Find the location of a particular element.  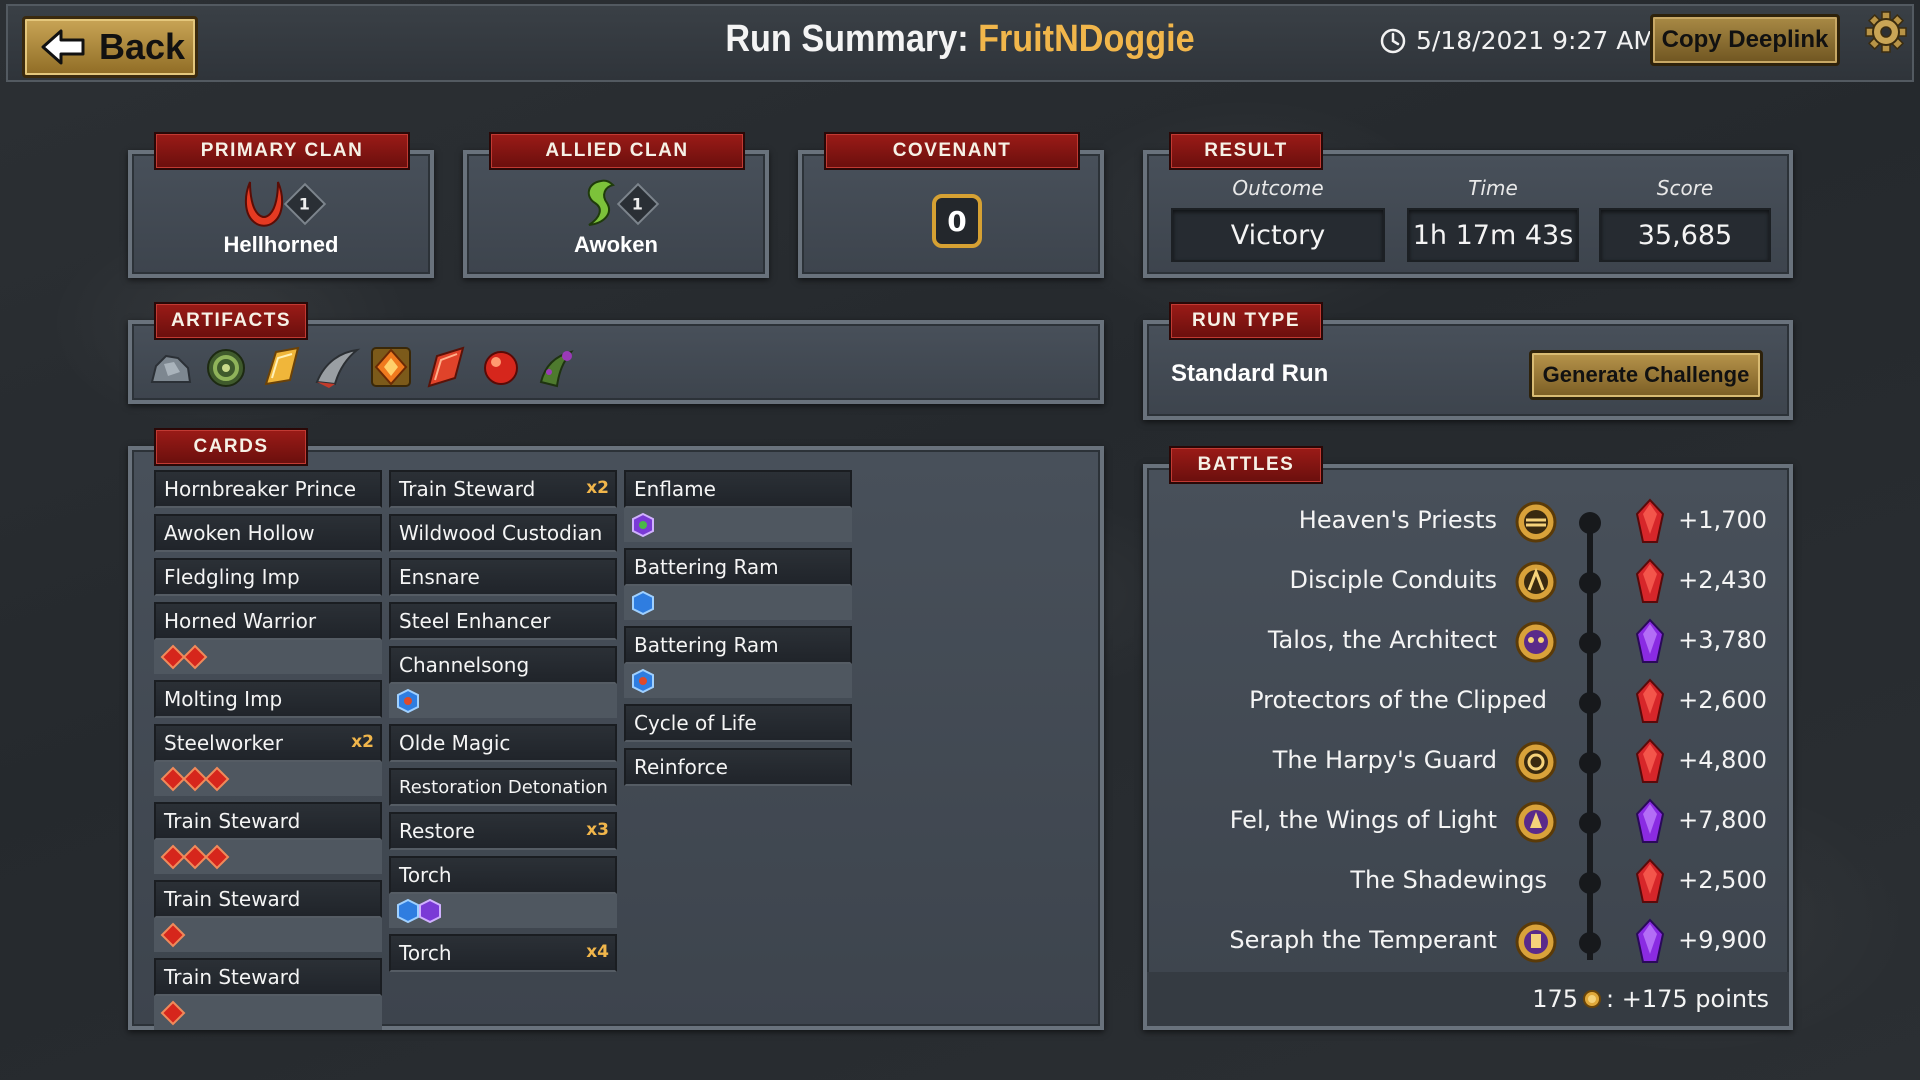

hellhorned-clan-icon is located at coordinates (264, 204).